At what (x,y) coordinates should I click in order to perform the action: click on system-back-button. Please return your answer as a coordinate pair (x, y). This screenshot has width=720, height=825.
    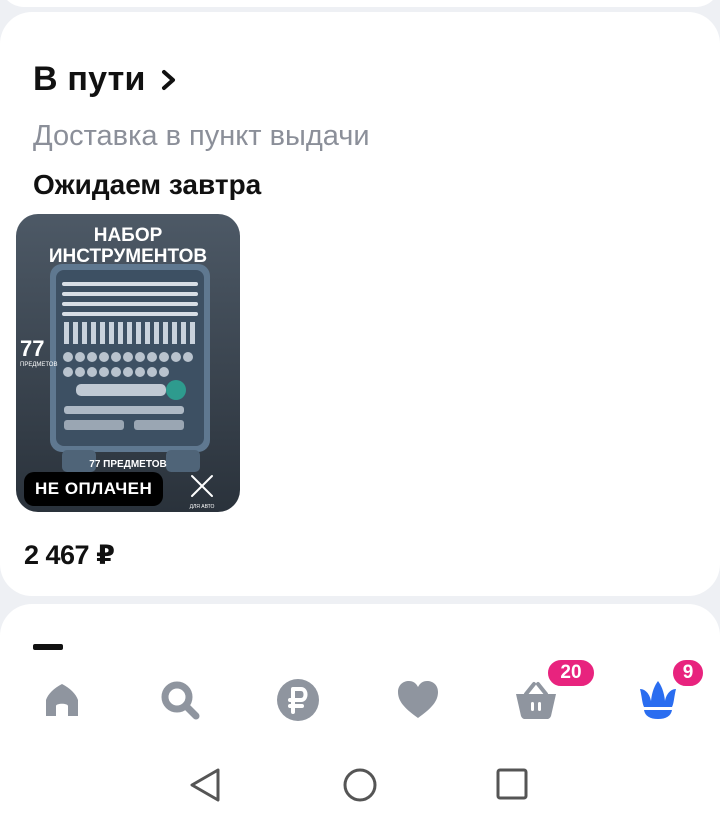
    Looking at the image, I should click on (205, 787).